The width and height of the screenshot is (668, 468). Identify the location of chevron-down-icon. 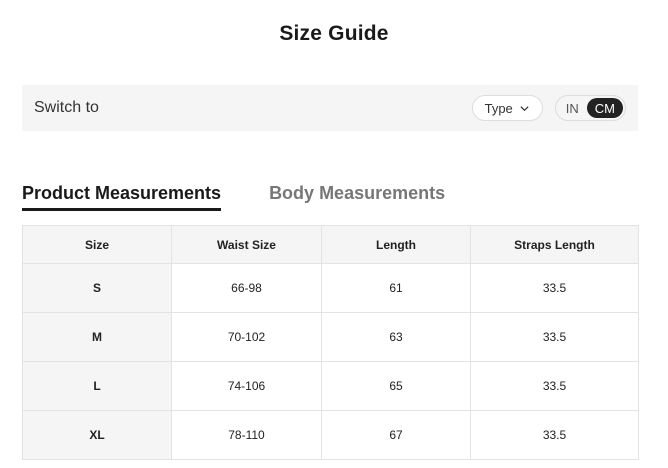
(524, 108).